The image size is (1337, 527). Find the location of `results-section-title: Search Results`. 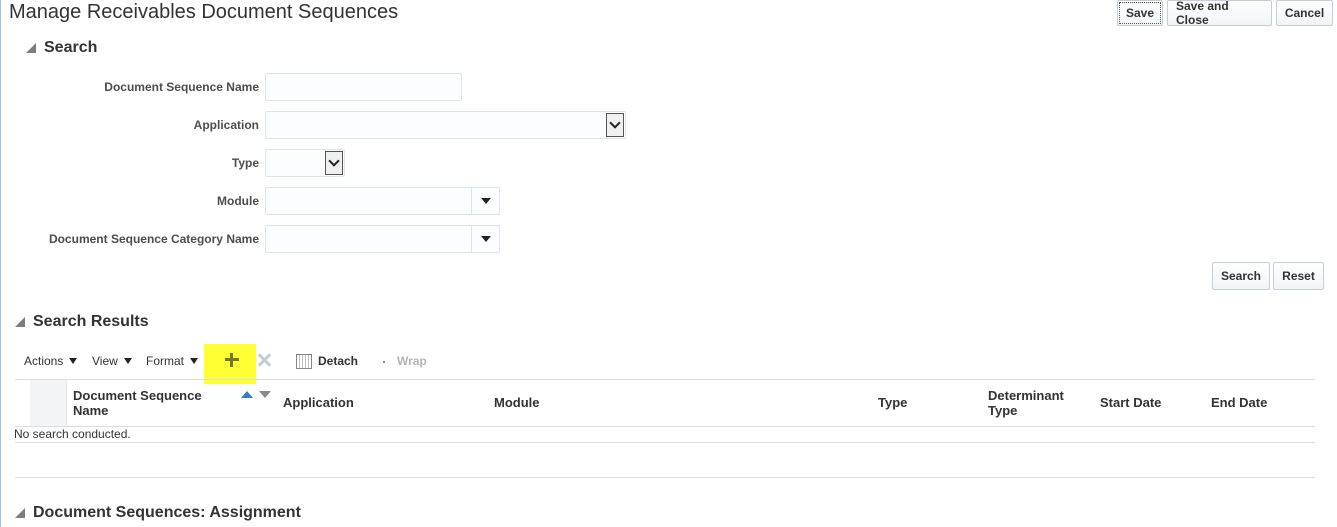

results-section-title: Search Results is located at coordinates (91, 321).